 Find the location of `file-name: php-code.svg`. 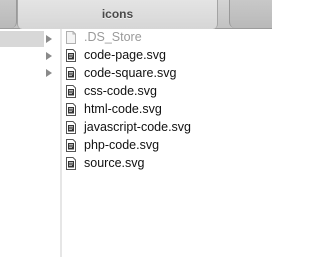

file-name: php-code.svg is located at coordinates (122, 145).